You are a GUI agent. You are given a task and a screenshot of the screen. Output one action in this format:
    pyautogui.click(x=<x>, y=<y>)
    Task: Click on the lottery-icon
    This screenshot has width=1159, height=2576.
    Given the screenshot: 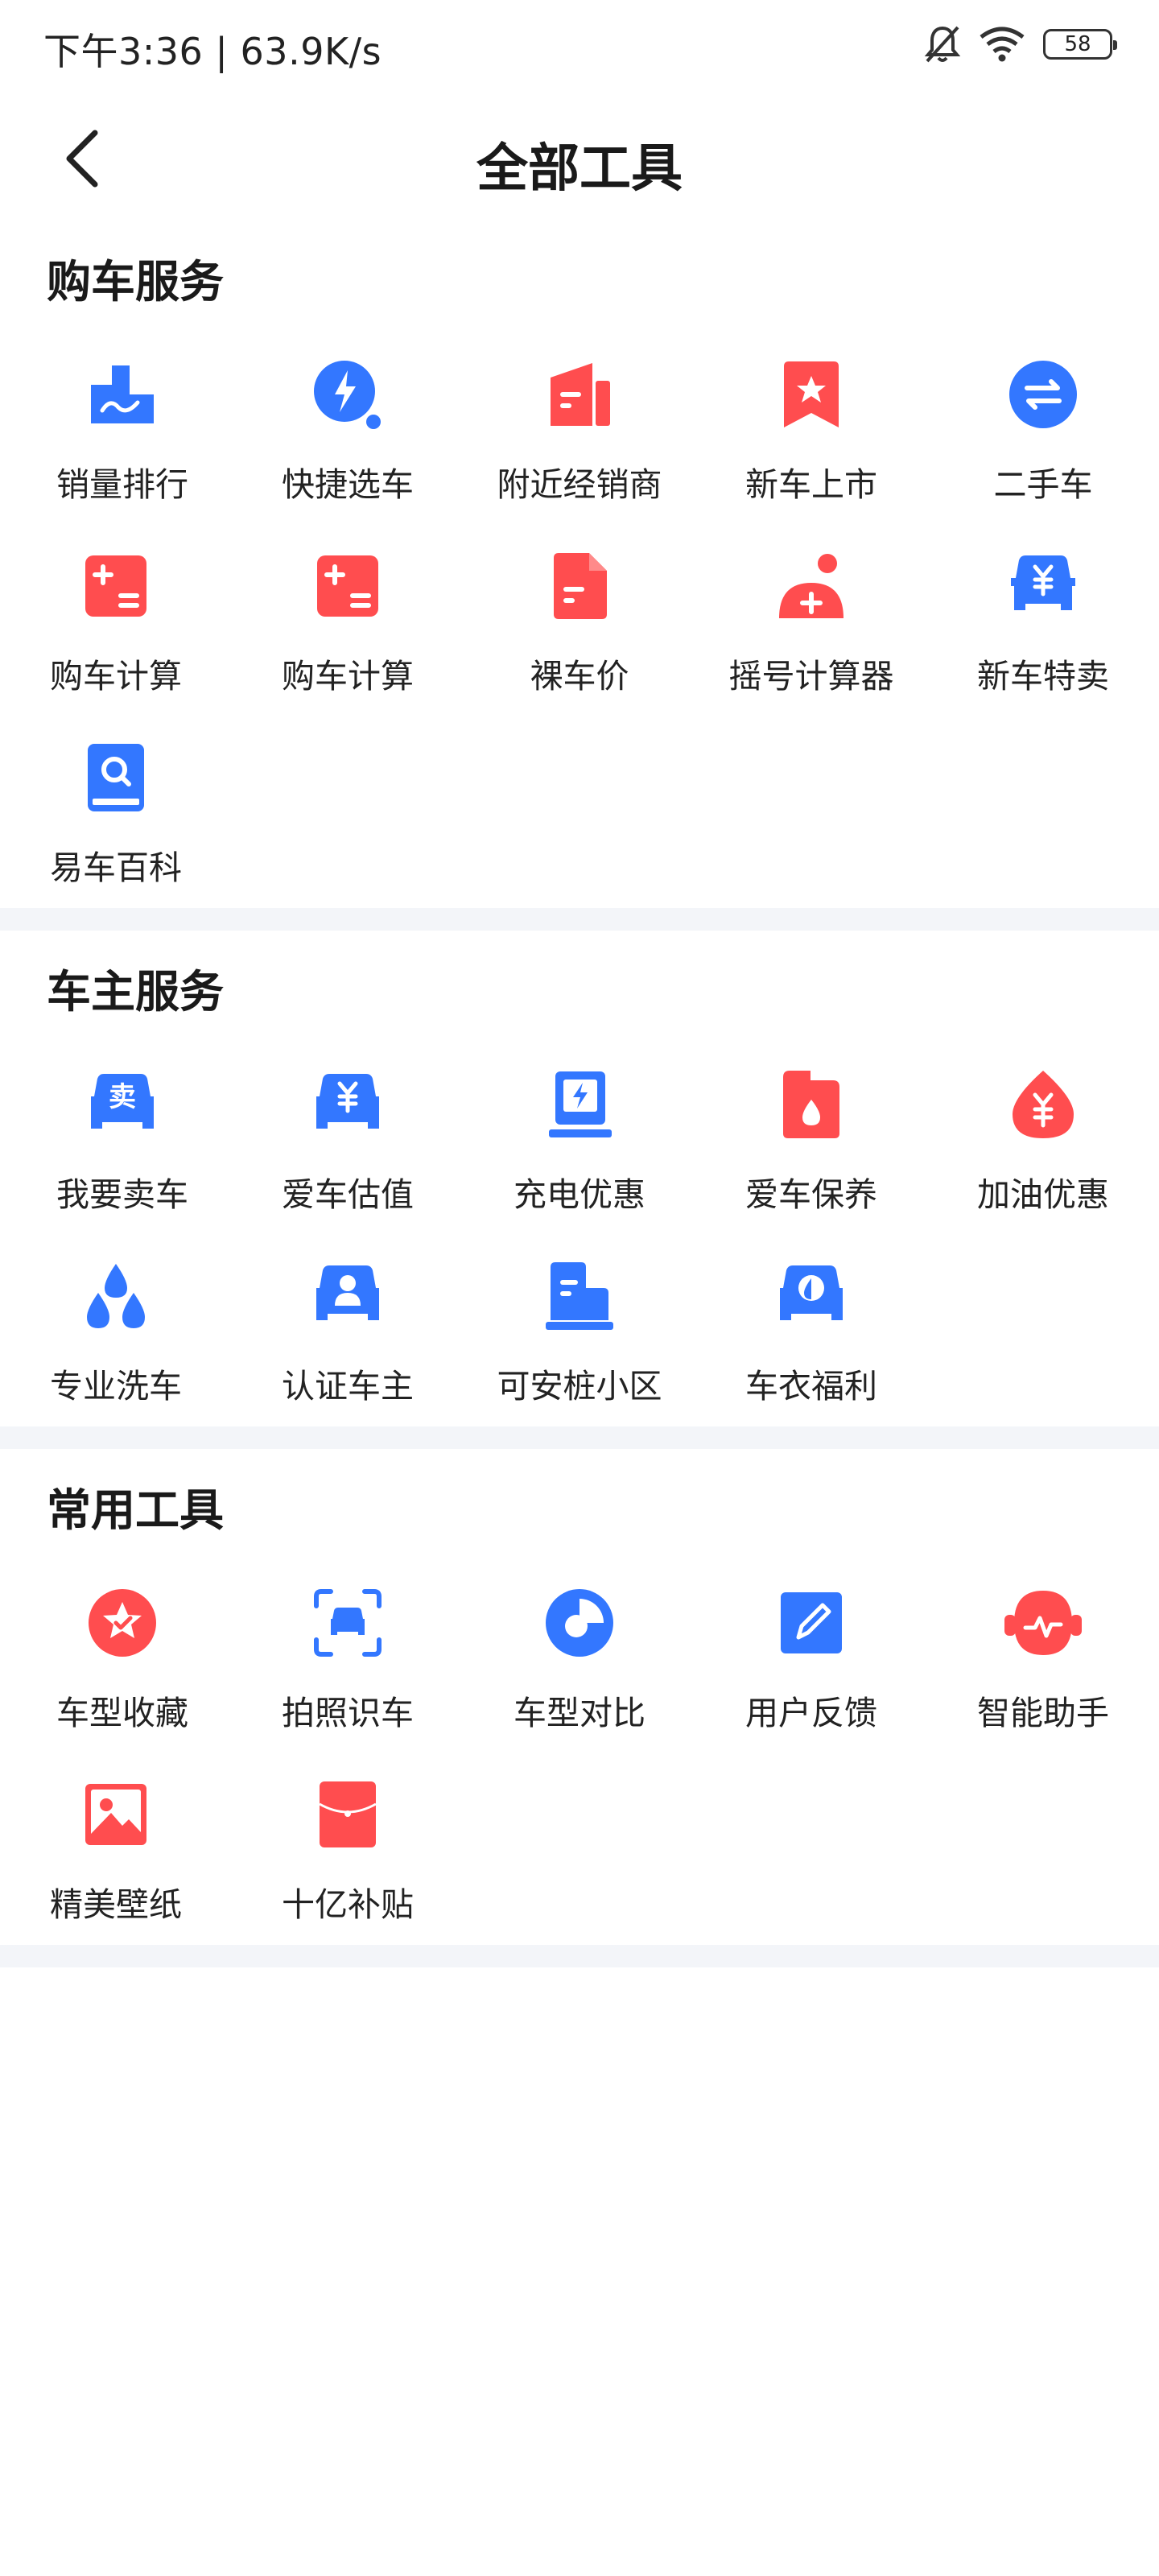 What is the action you would take?
    pyautogui.click(x=811, y=586)
    